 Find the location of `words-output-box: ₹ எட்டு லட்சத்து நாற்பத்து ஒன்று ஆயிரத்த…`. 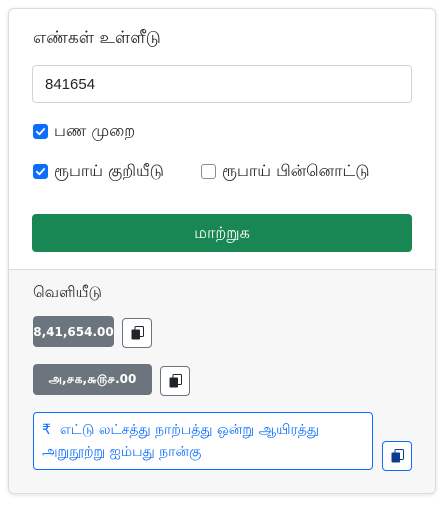

words-output-box: ₹ எட்டு லட்சத்து நாற்பத்து ஒன்று ஆயிரத்த… is located at coordinates (203, 441).